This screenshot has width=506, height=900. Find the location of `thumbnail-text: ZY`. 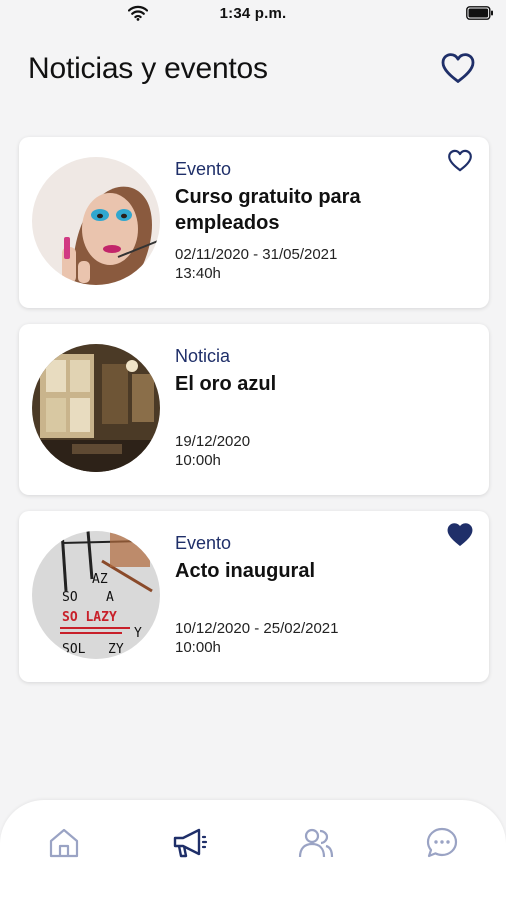

thumbnail-text: ZY is located at coordinates (116, 649).